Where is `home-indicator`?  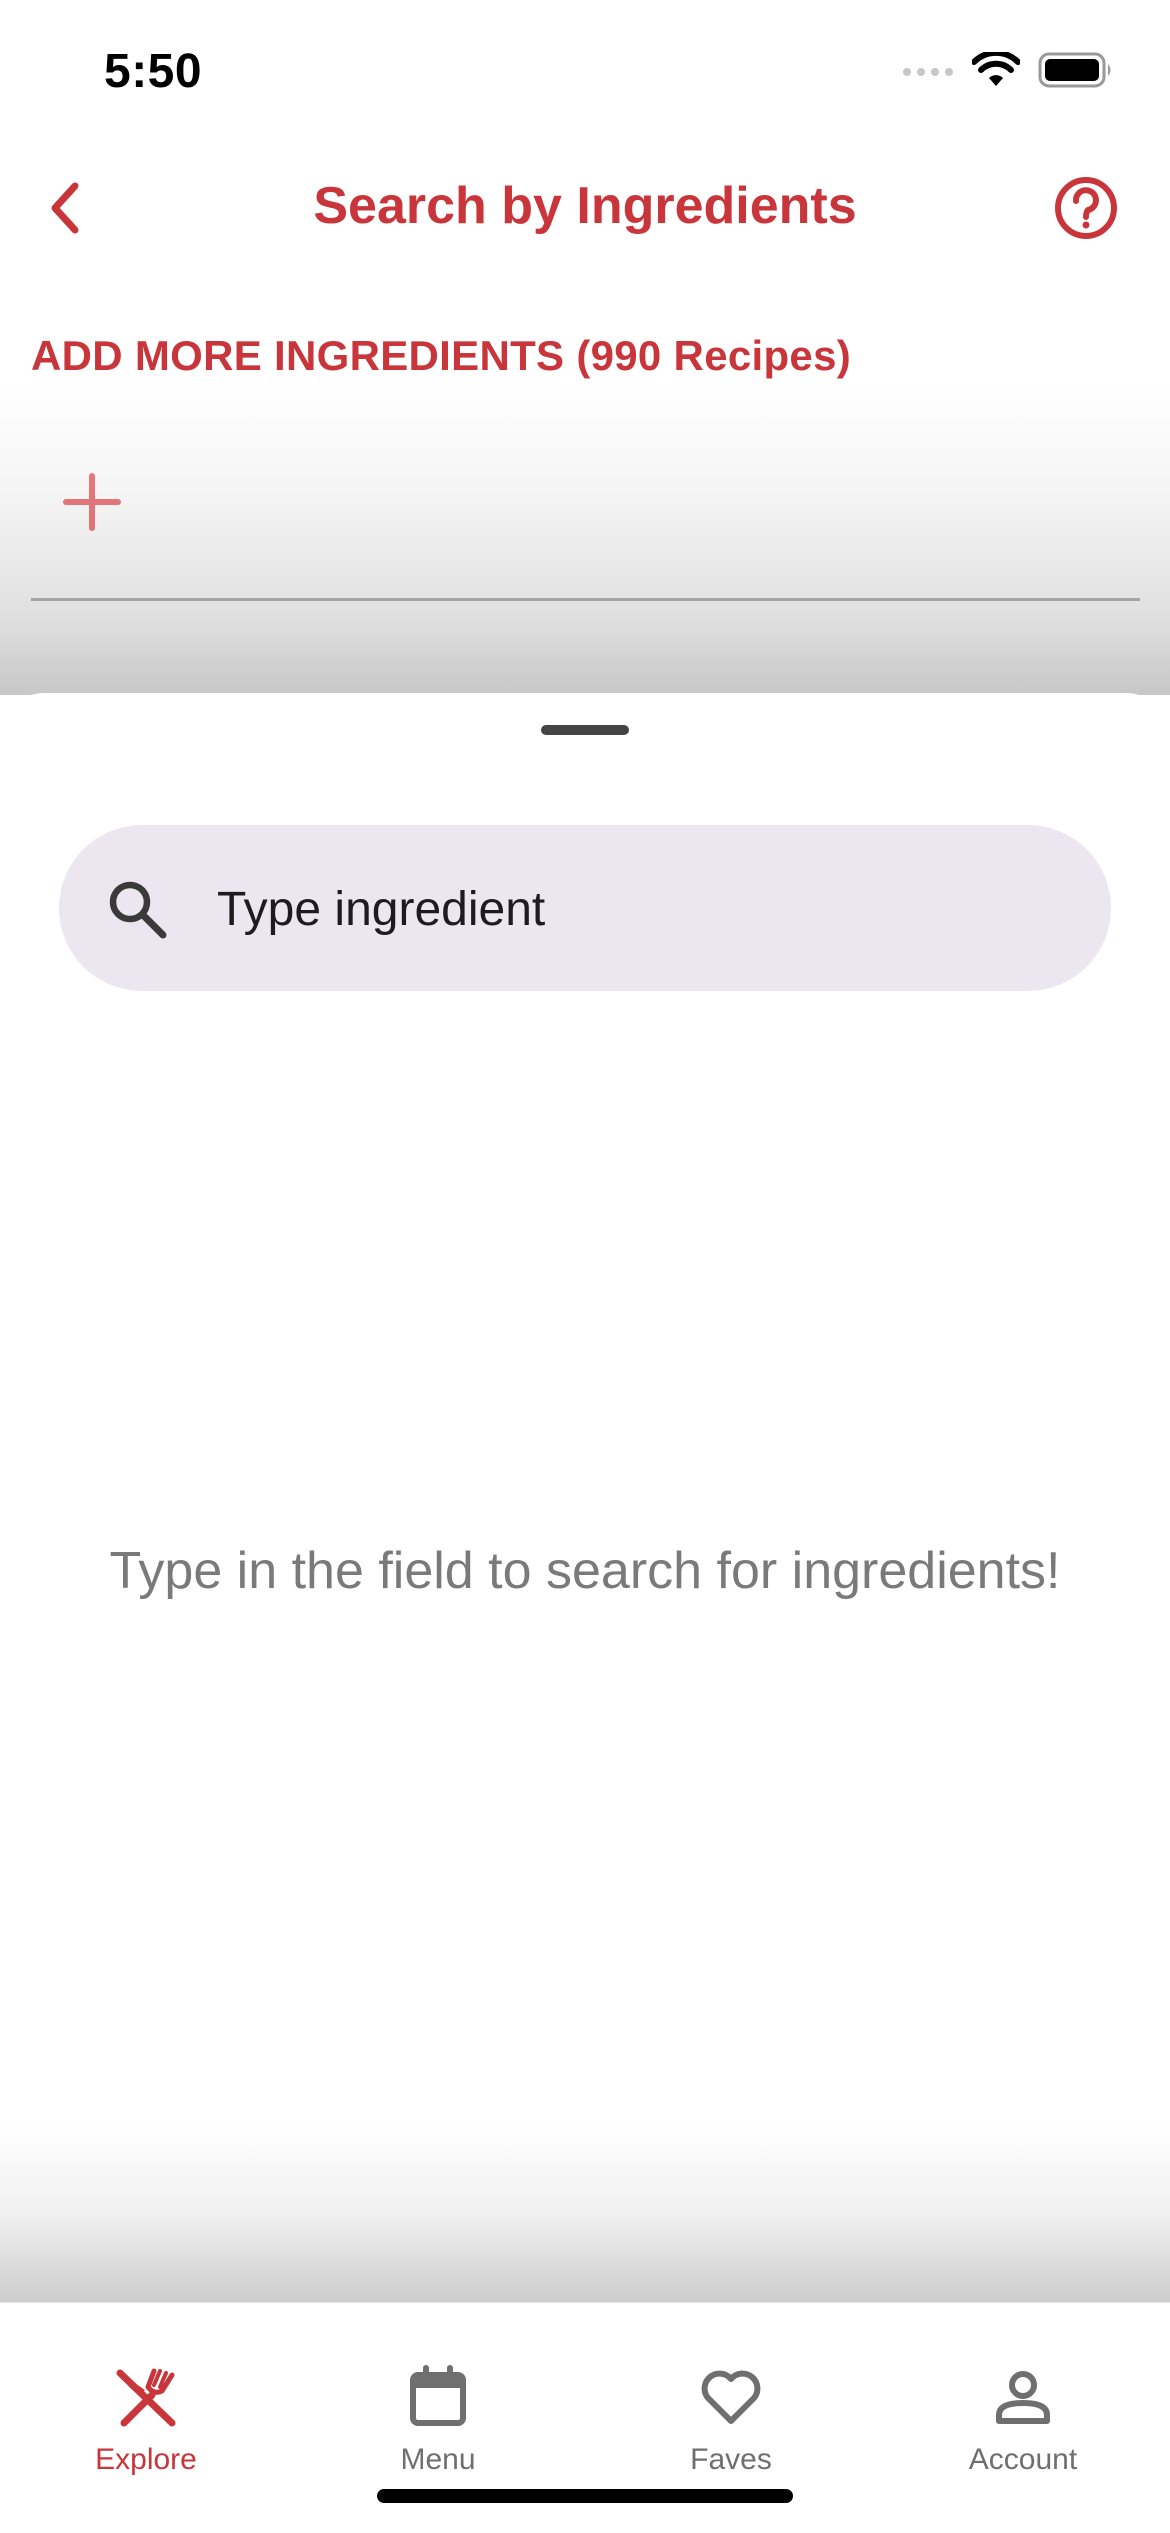
home-indicator is located at coordinates (585, 2496).